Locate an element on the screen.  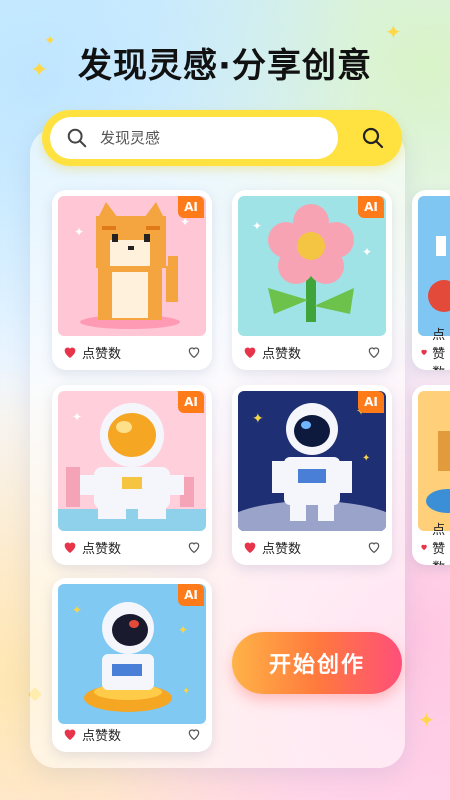
page-title: 发现灵感·分享创意 is located at coordinates (225, 66).